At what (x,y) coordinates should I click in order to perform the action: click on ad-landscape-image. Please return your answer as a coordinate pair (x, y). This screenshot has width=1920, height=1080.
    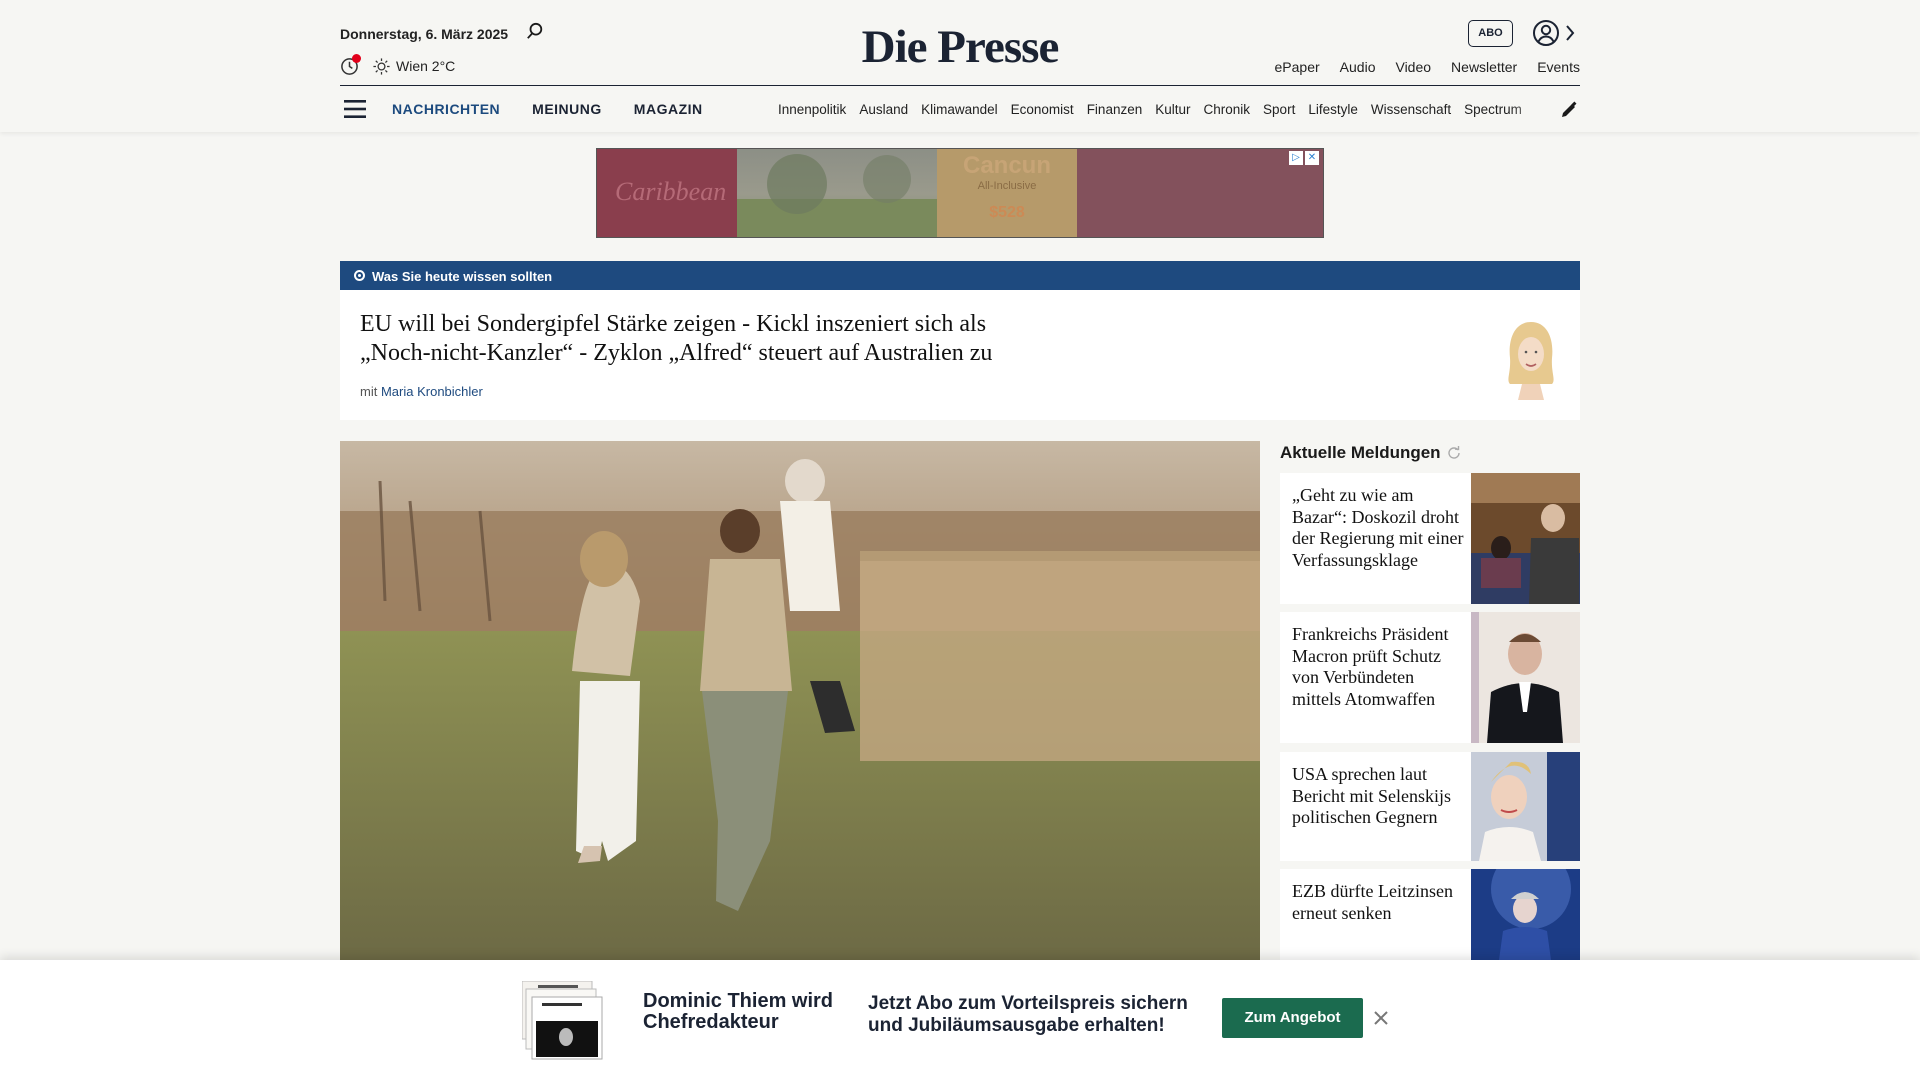
    Looking at the image, I should click on (837, 195).